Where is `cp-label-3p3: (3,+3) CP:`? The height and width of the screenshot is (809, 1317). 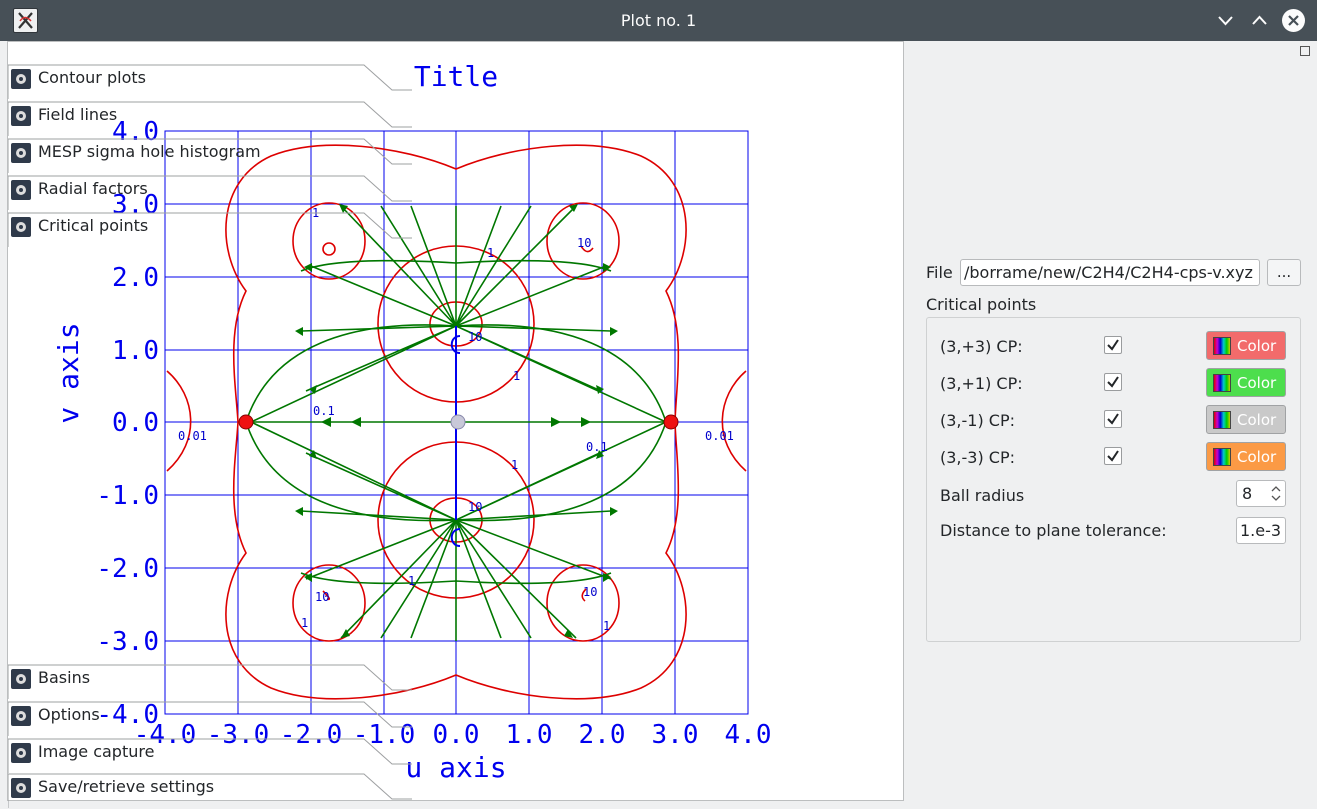 cp-label-3p3: (3,+3) CP: is located at coordinates (981, 346).